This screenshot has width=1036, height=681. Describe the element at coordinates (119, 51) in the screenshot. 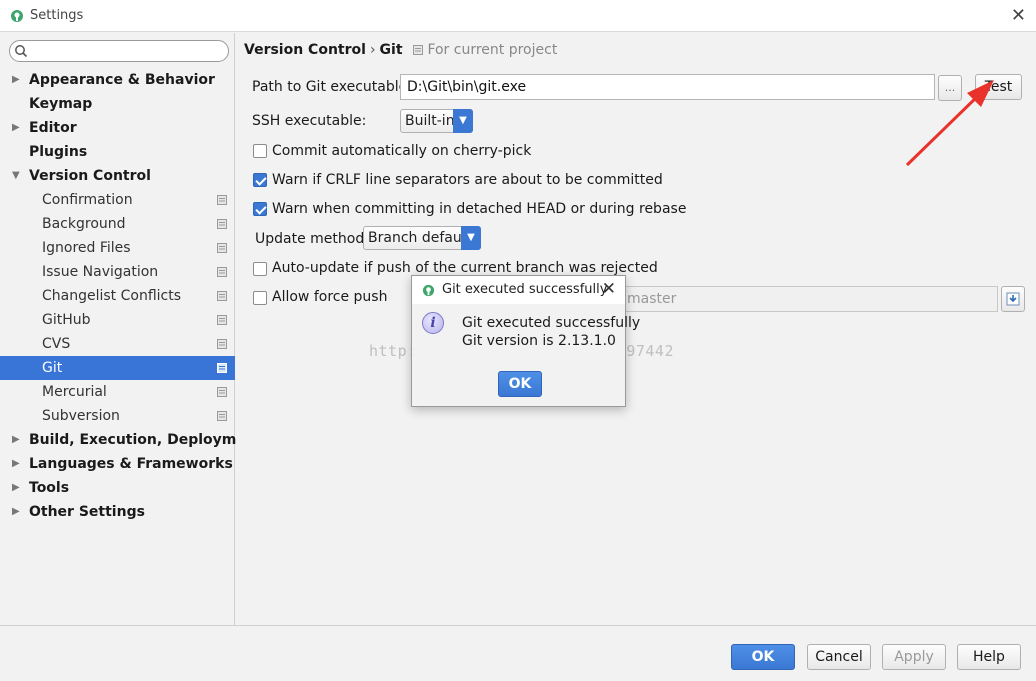

I see `settings-search-input` at that location.